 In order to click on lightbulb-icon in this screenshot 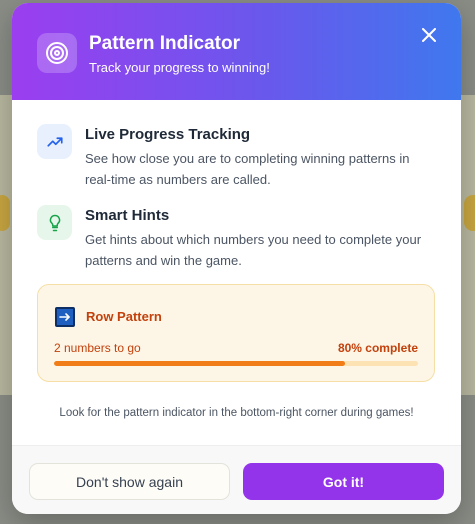, I will do `click(54, 222)`.